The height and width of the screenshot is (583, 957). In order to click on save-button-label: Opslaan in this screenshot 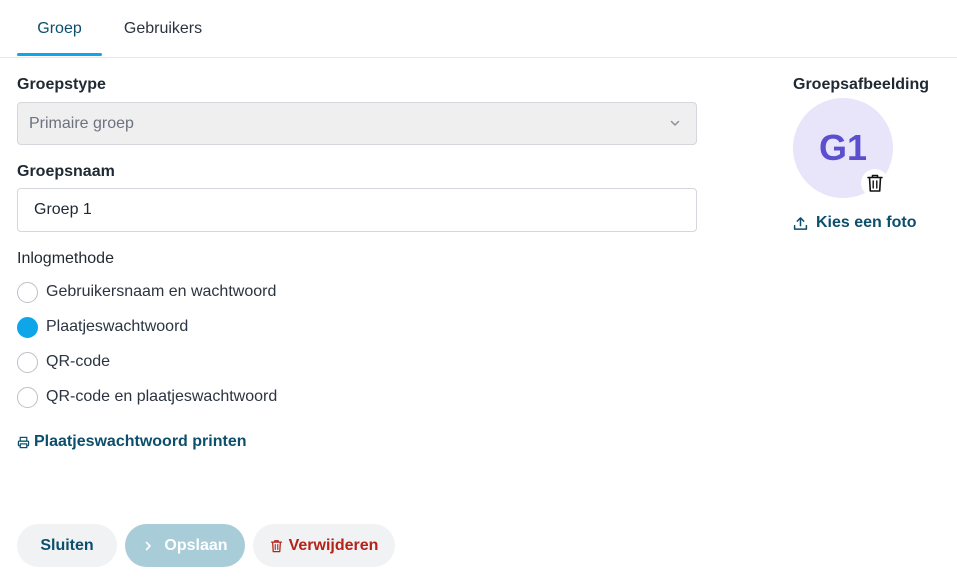, I will do `click(196, 545)`.